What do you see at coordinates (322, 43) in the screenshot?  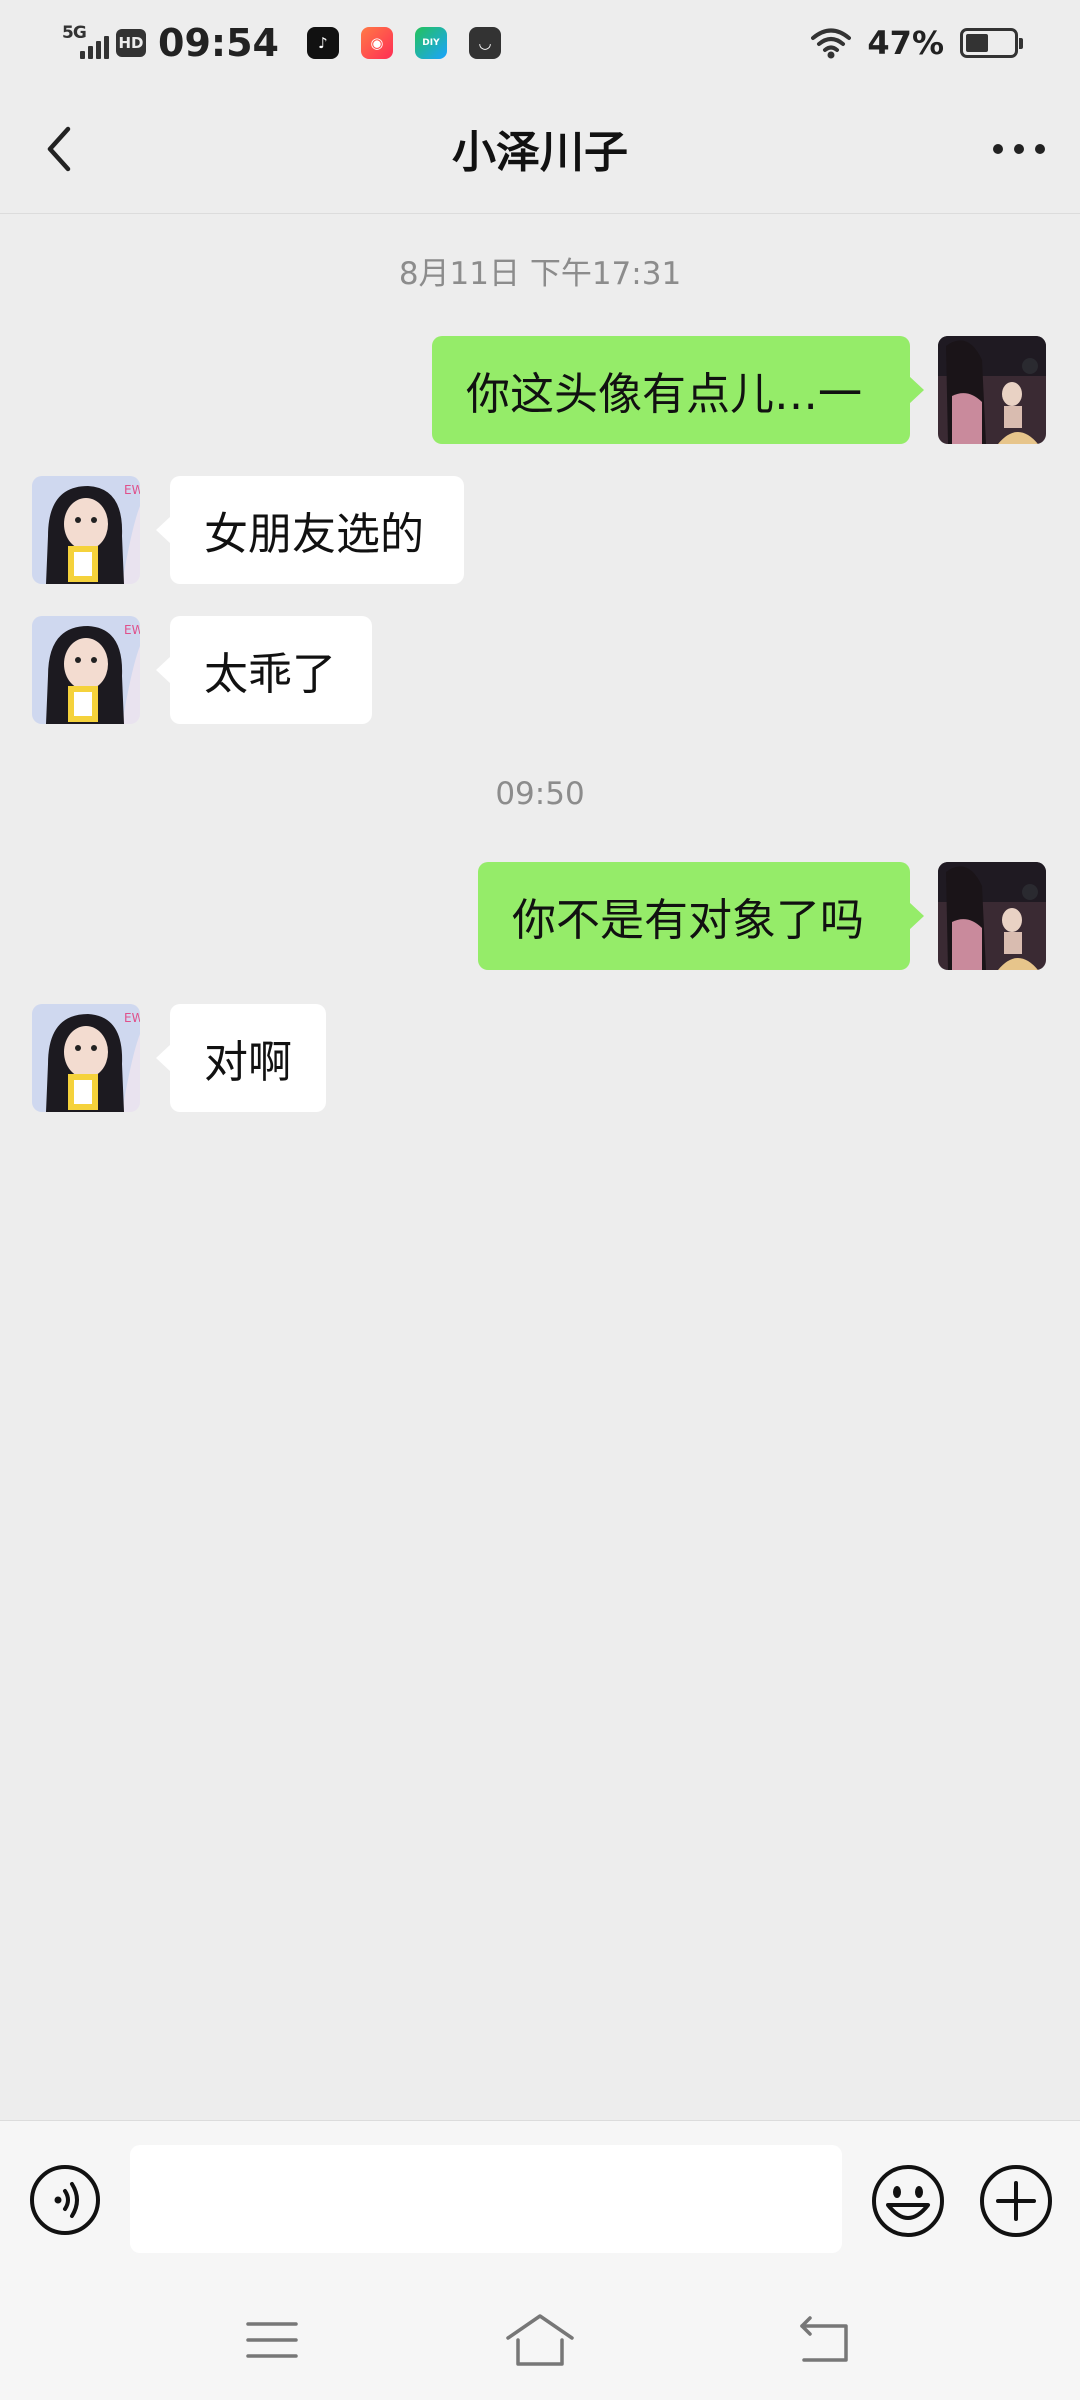 I see `tiktok-app-icon: ♪` at bounding box center [322, 43].